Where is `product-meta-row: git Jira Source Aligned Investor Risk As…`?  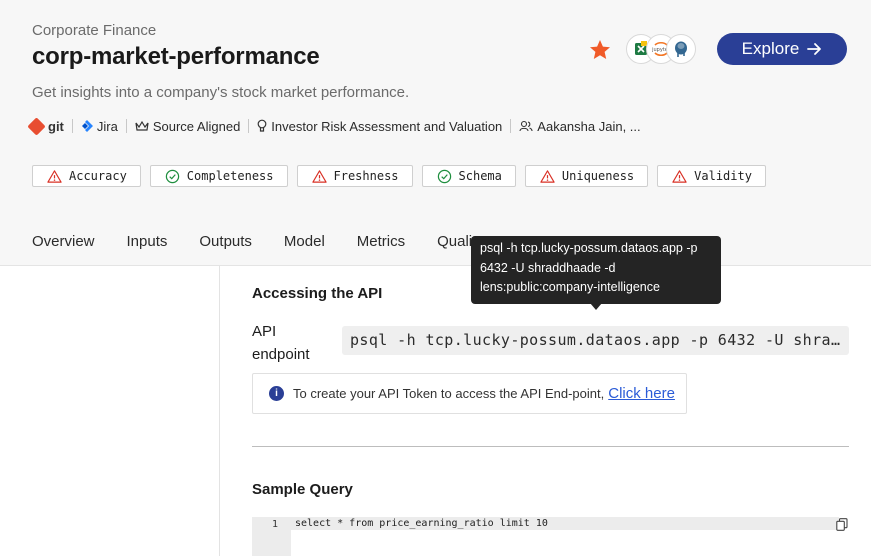
product-meta-row: git Jira Source Aligned Investor Risk As… is located at coordinates (334, 126).